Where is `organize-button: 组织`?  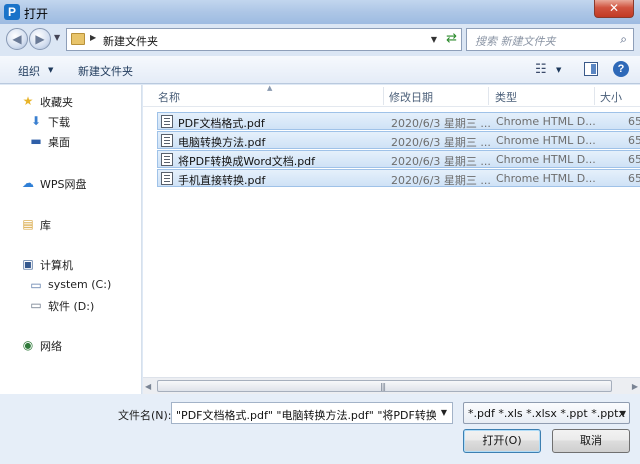 organize-button: 组织 is located at coordinates (29, 71).